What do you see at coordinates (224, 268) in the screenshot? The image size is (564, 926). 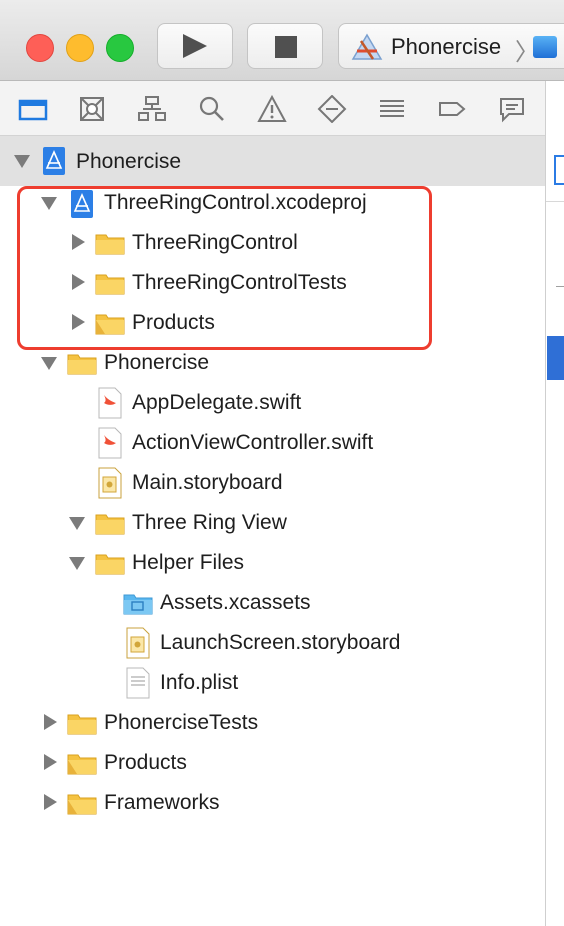 I see `highlight-annotation` at bounding box center [224, 268].